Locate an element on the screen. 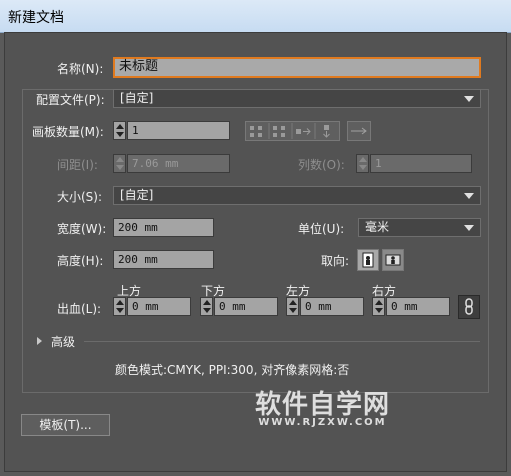 This screenshot has width=511, height=476. size-select-value: [自定] is located at coordinates (137, 195).